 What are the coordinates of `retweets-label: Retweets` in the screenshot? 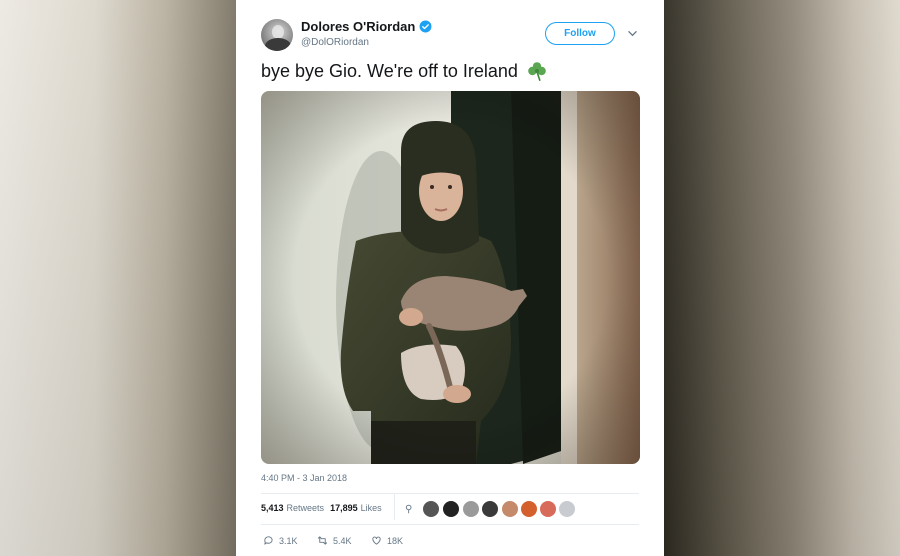 It's located at (305, 508).